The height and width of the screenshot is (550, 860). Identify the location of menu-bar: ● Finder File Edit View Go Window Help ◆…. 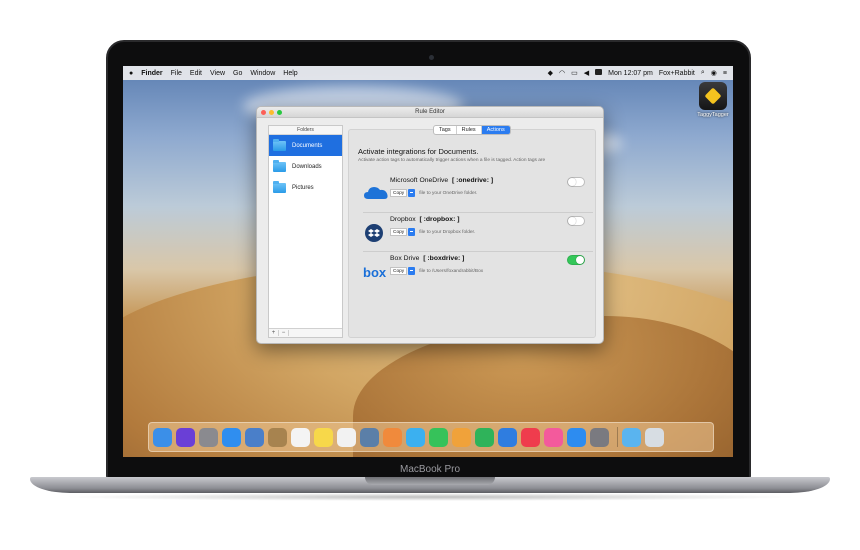
(428, 73).